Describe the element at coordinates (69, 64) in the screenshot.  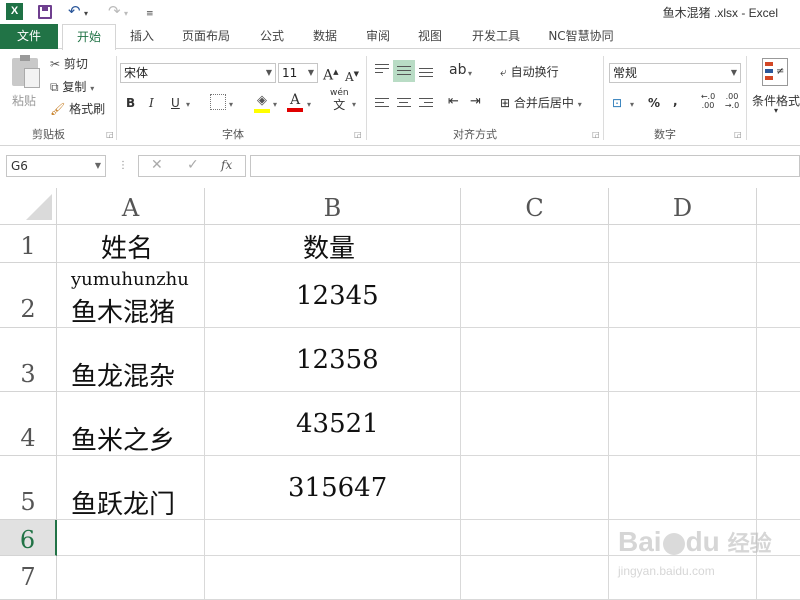
I see `cut-button: ✂ 剪切` at that location.